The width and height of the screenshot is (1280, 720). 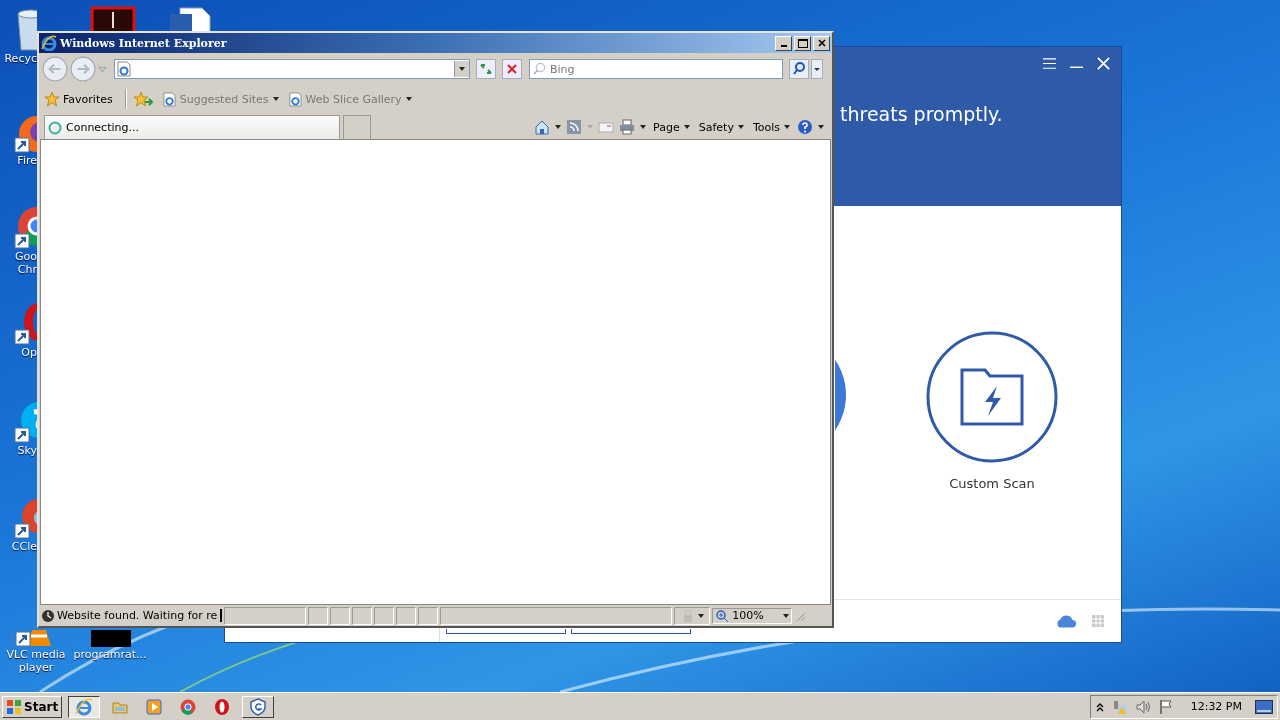 I want to click on print-icon, so click(x=627, y=127).